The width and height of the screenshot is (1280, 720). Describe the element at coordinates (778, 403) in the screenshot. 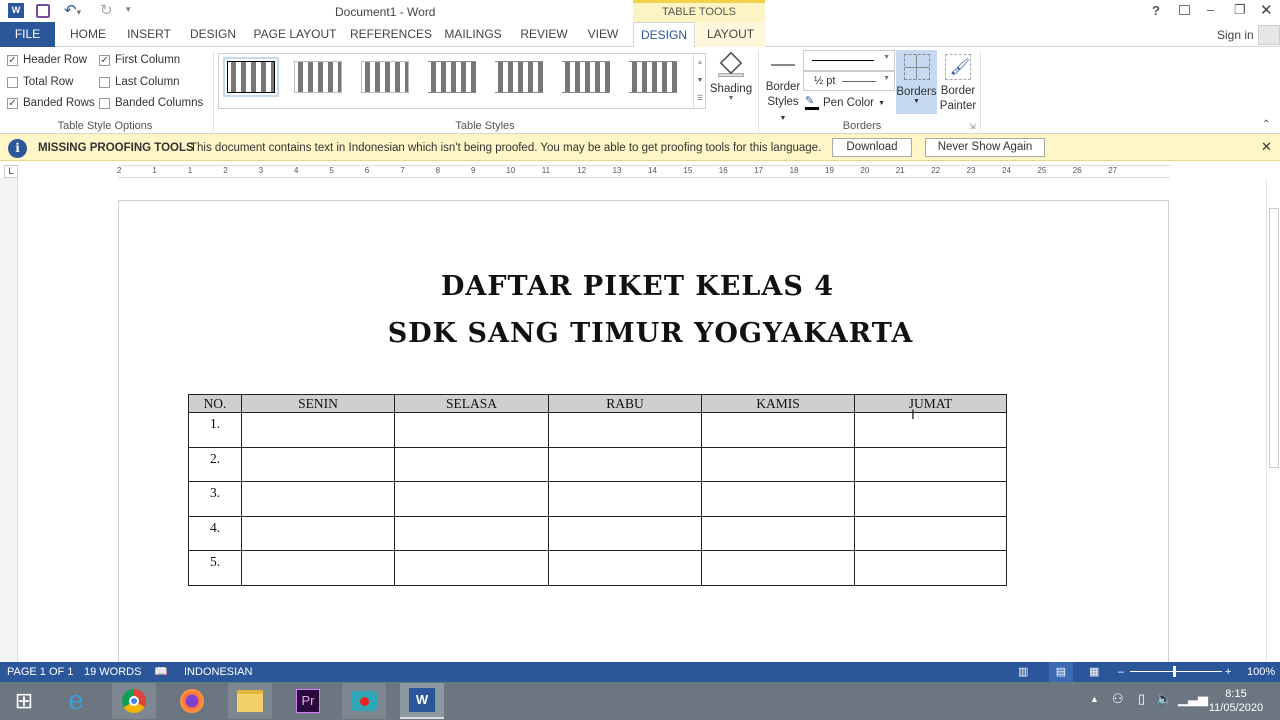

I see `column-header: KAMIS` at that location.